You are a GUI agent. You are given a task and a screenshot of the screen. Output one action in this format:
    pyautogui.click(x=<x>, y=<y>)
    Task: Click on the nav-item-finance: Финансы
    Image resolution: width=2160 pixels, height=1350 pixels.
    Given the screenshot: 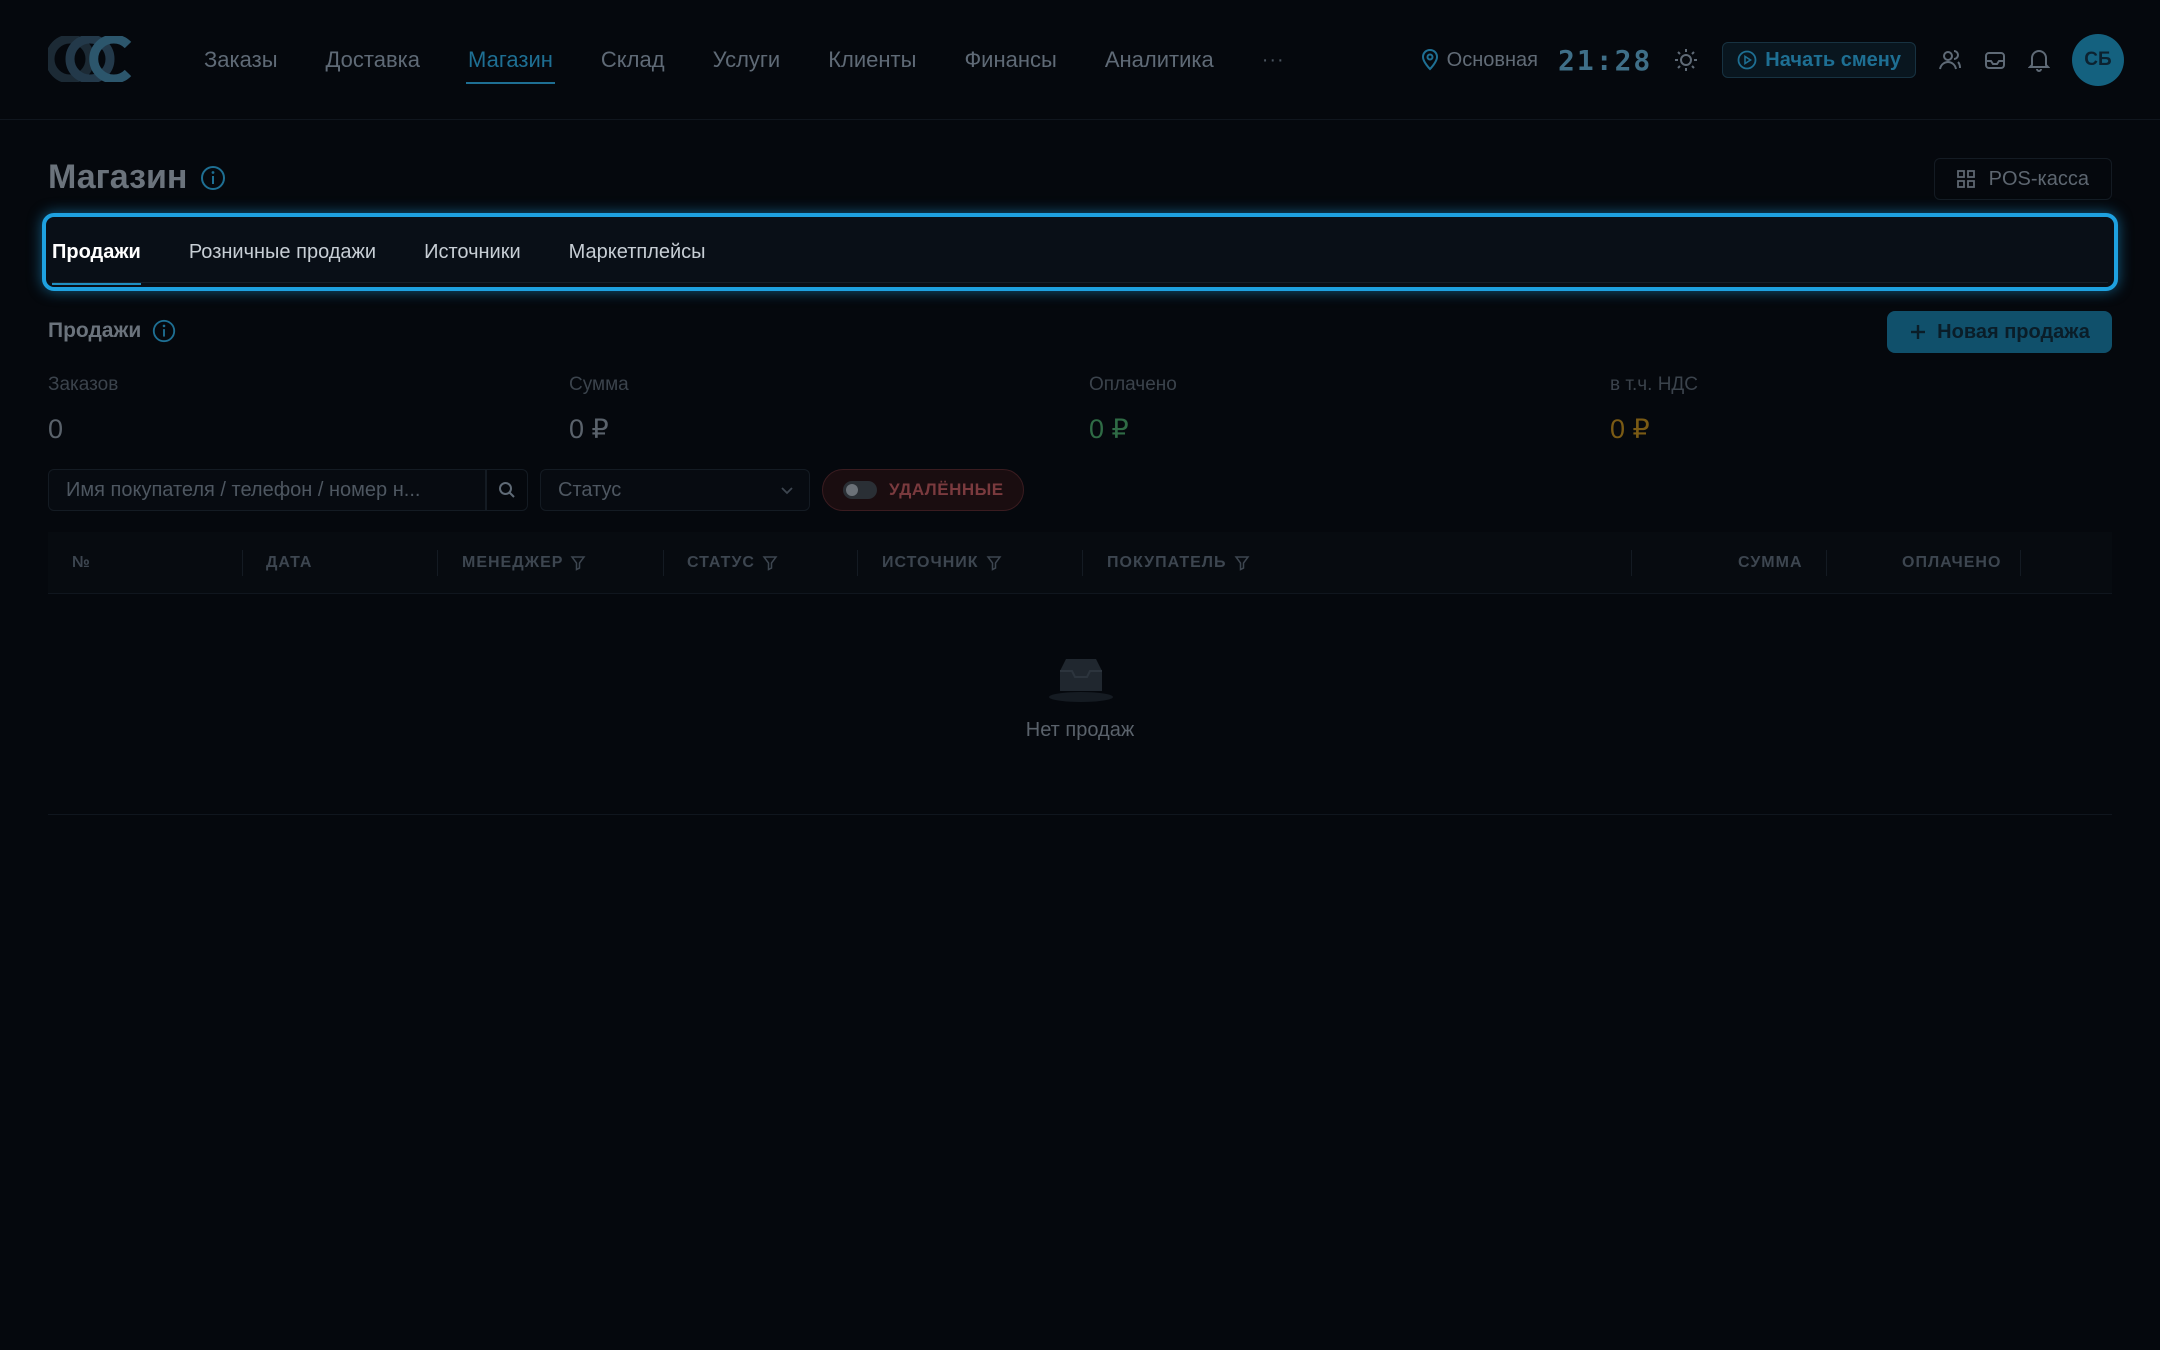 What is the action you would take?
    pyautogui.click(x=1010, y=60)
    